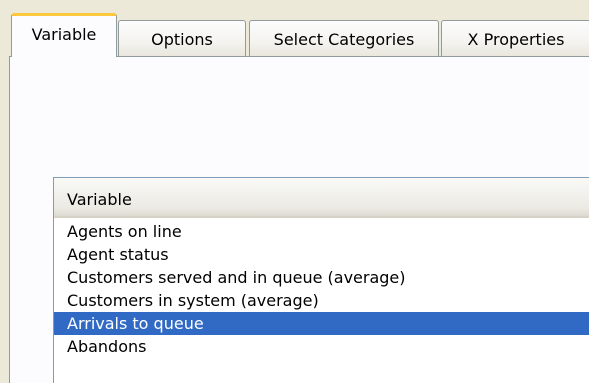 This screenshot has height=383, width=589. I want to click on tab-options: Options, so click(182, 38).